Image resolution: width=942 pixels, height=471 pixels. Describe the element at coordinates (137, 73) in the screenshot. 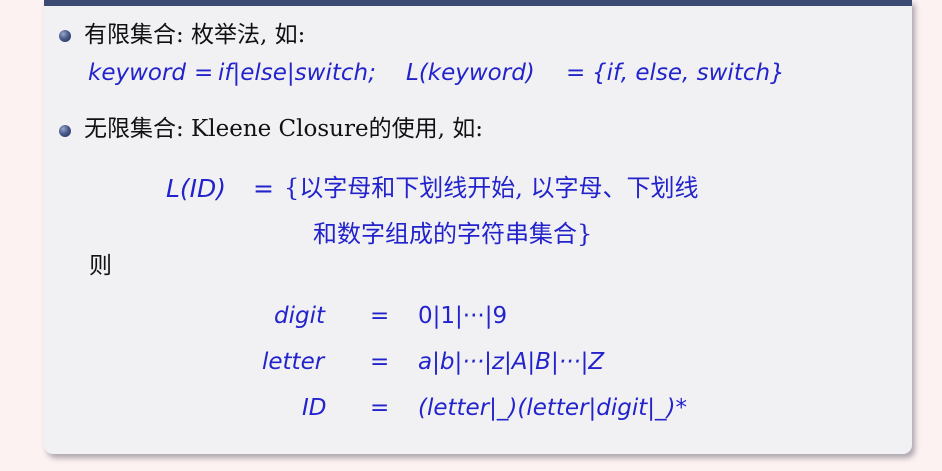

I see `keyword-lhs: keyword` at that location.